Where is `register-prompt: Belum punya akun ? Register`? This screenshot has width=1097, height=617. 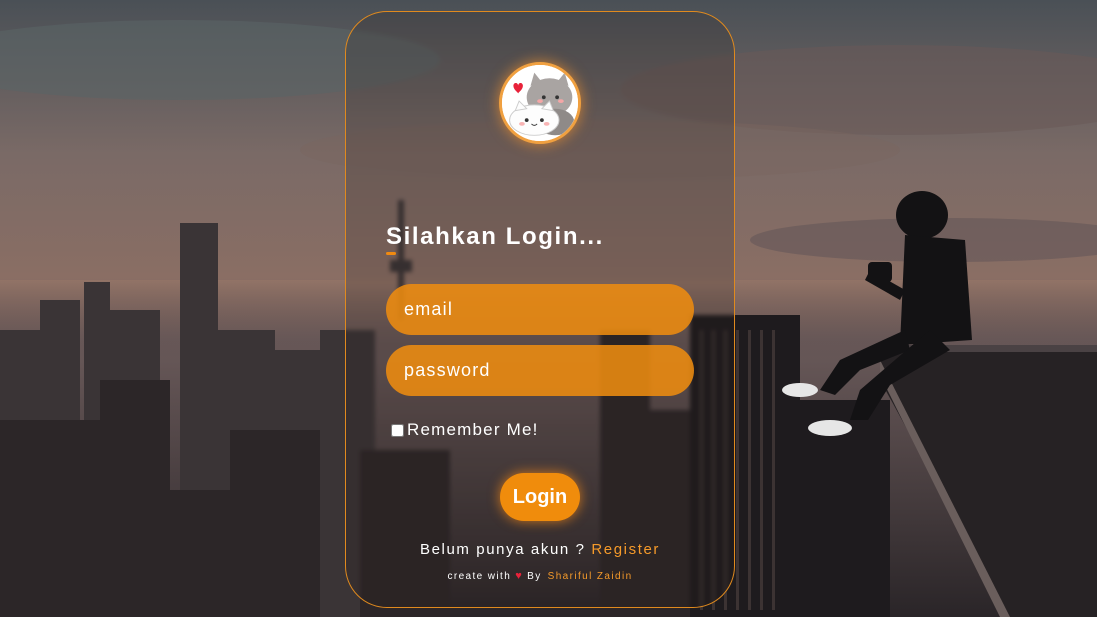
register-prompt: Belum punya akun ? Register is located at coordinates (540, 549).